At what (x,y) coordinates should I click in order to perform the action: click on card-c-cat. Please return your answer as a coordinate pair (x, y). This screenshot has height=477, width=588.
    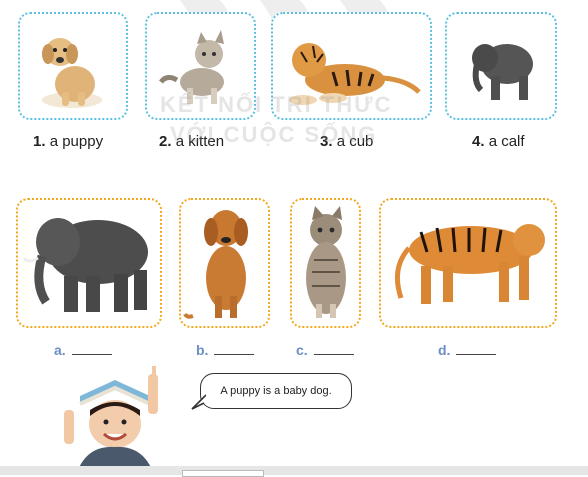
    Looking at the image, I should click on (325, 263).